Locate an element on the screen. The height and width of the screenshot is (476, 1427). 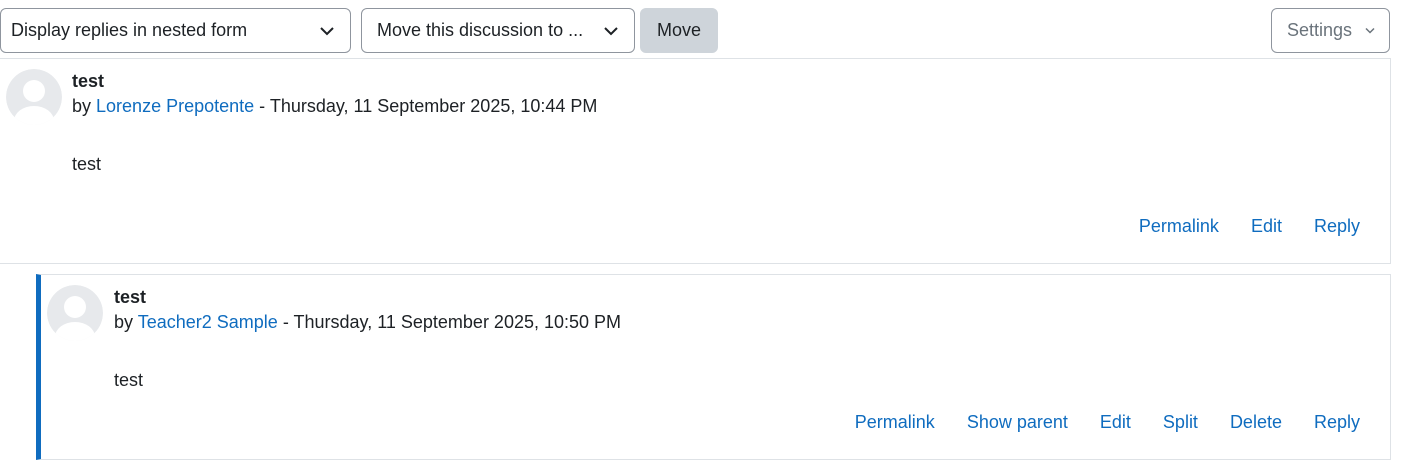
display-mode-select: Display replies in nested form is located at coordinates (175, 30).